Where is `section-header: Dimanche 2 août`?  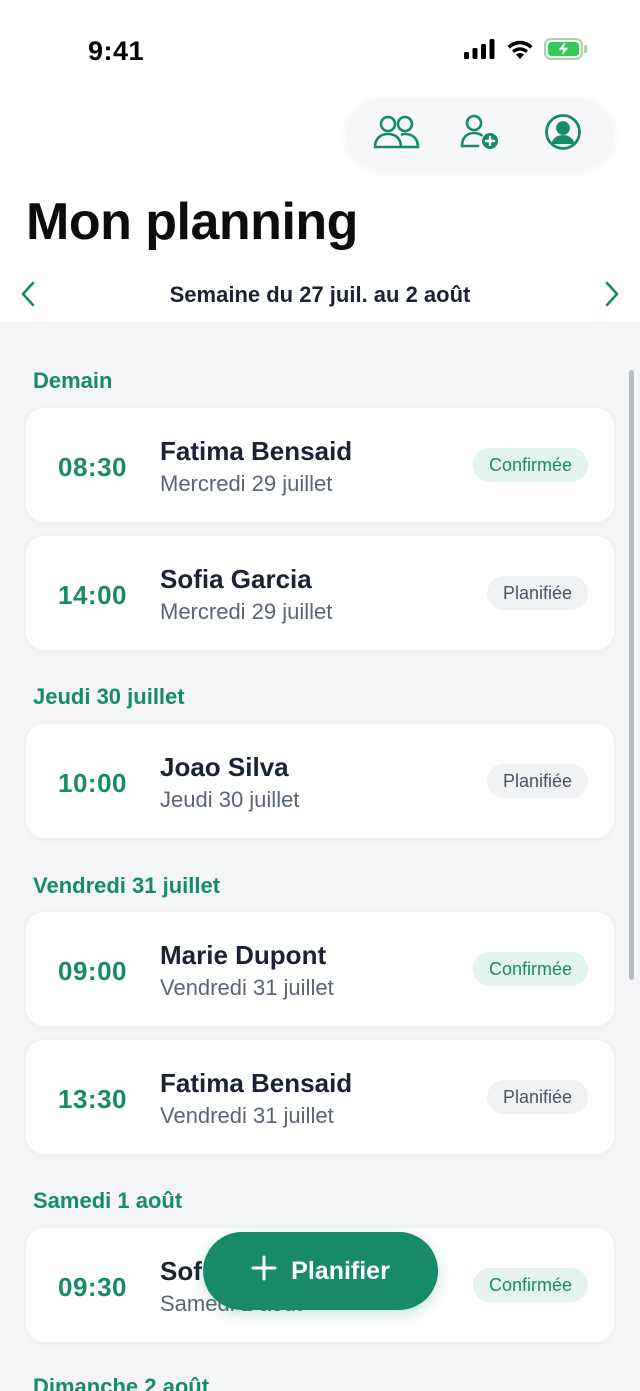
section-header: Dimanche 2 août is located at coordinates (121, 1382).